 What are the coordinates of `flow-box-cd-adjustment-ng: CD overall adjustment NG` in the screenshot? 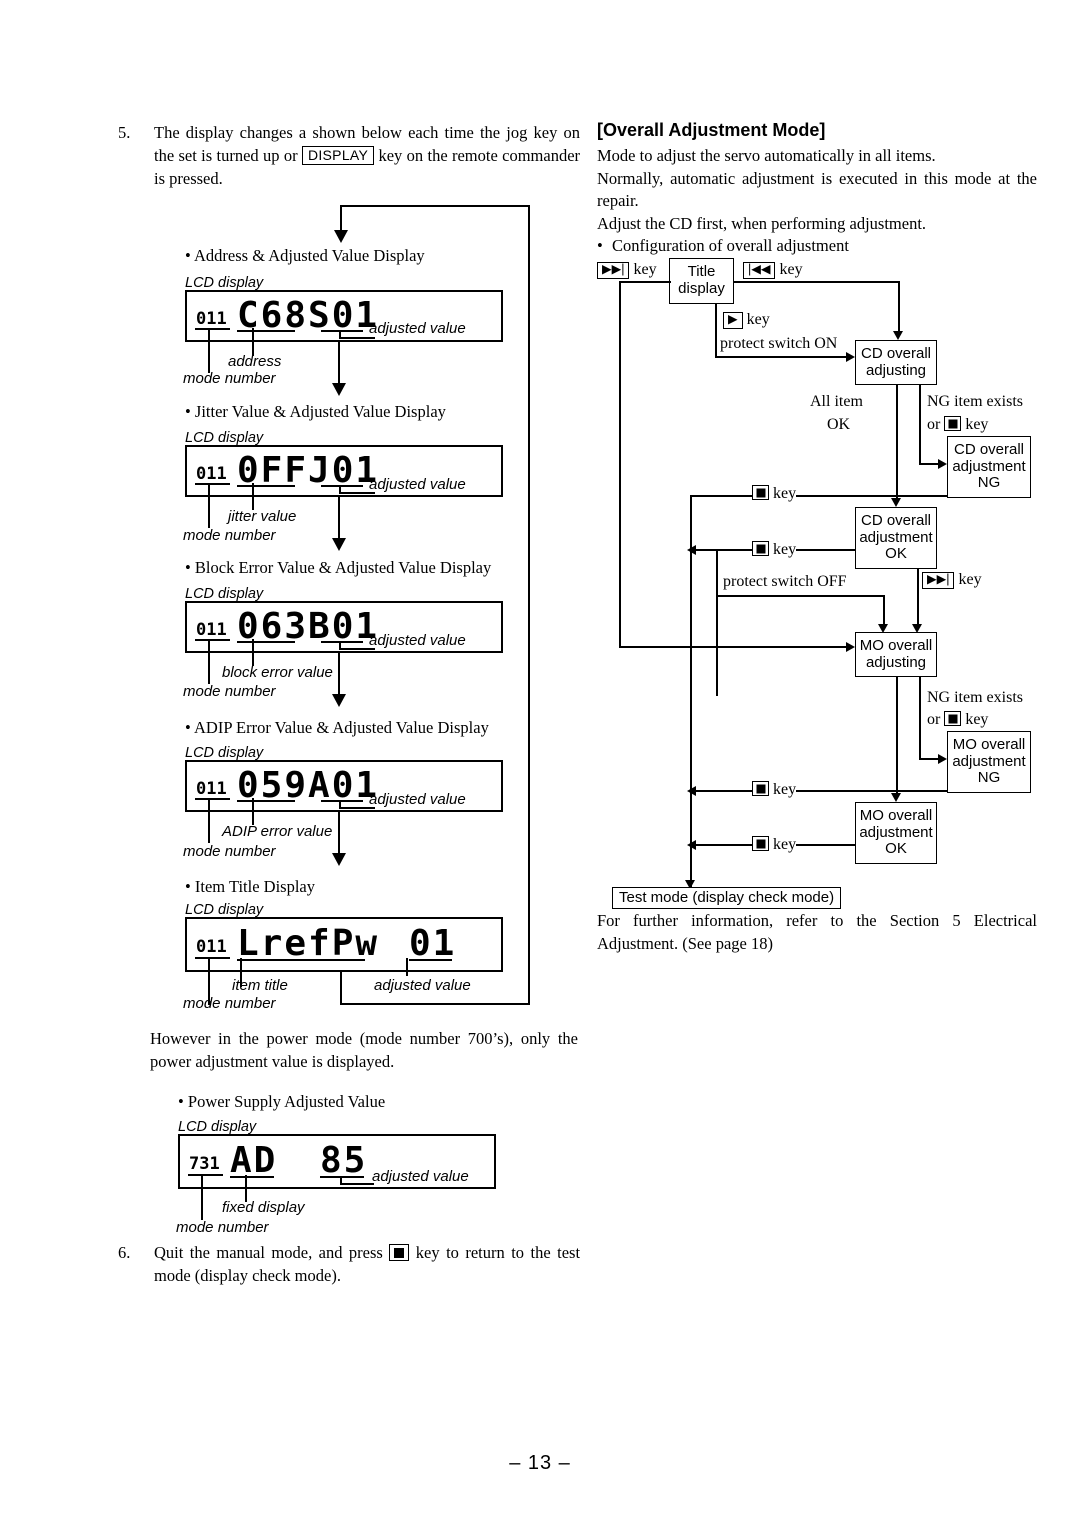 It's located at (989, 467).